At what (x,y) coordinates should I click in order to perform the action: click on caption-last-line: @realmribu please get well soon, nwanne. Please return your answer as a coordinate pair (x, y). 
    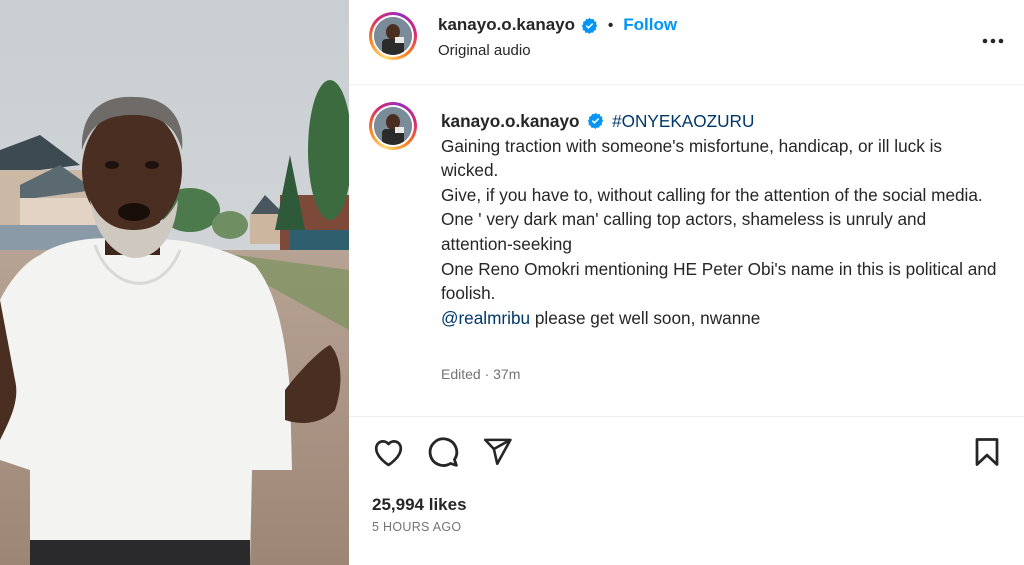
    Looking at the image, I should click on (721, 318).